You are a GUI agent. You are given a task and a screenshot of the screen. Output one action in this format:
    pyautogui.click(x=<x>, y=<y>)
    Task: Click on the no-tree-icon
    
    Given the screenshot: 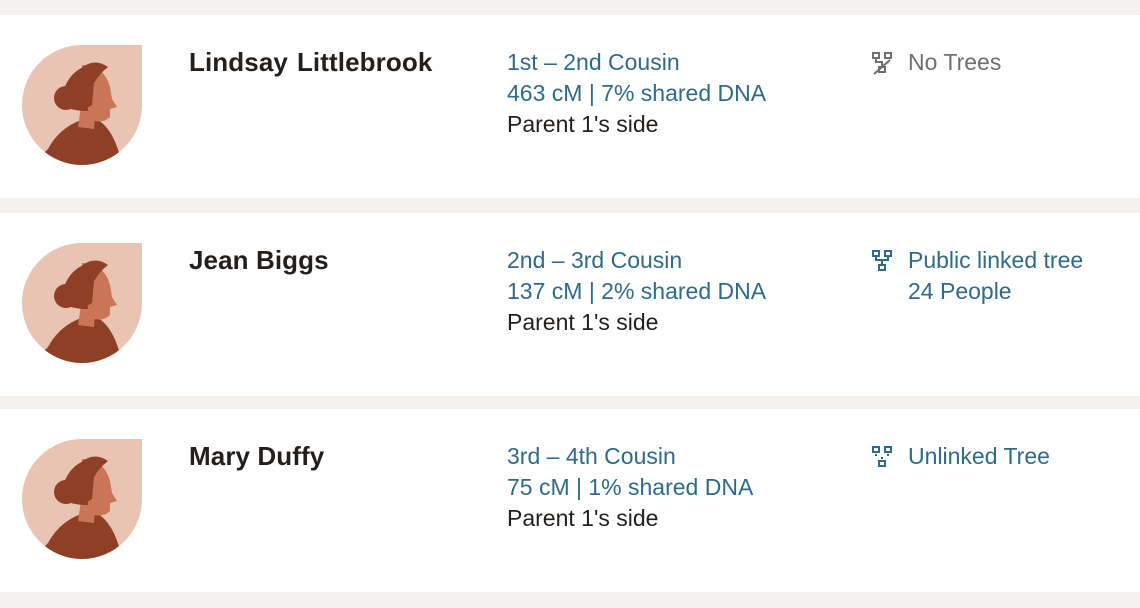 What is the action you would take?
    pyautogui.click(x=882, y=63)
    